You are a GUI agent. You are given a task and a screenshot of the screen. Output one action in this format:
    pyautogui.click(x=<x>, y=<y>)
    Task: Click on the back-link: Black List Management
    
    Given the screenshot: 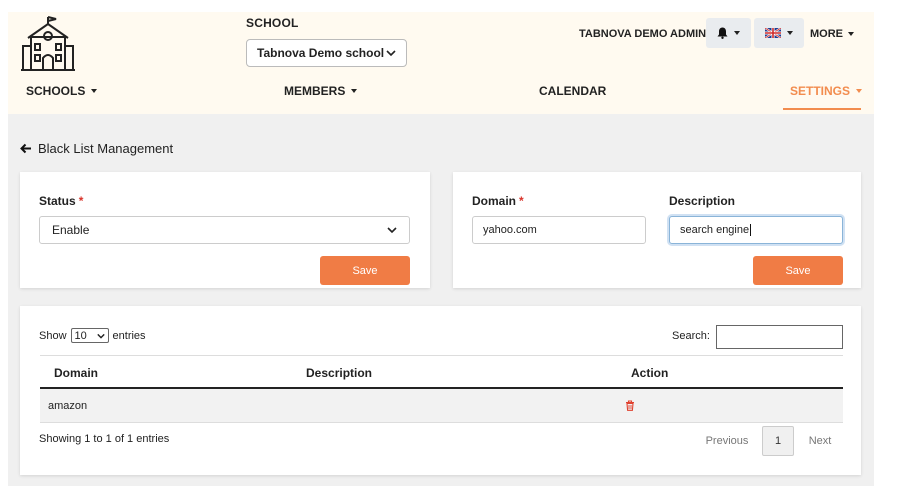 What is the action you would take?
    pyautogui.click(x=96, y=148)
    